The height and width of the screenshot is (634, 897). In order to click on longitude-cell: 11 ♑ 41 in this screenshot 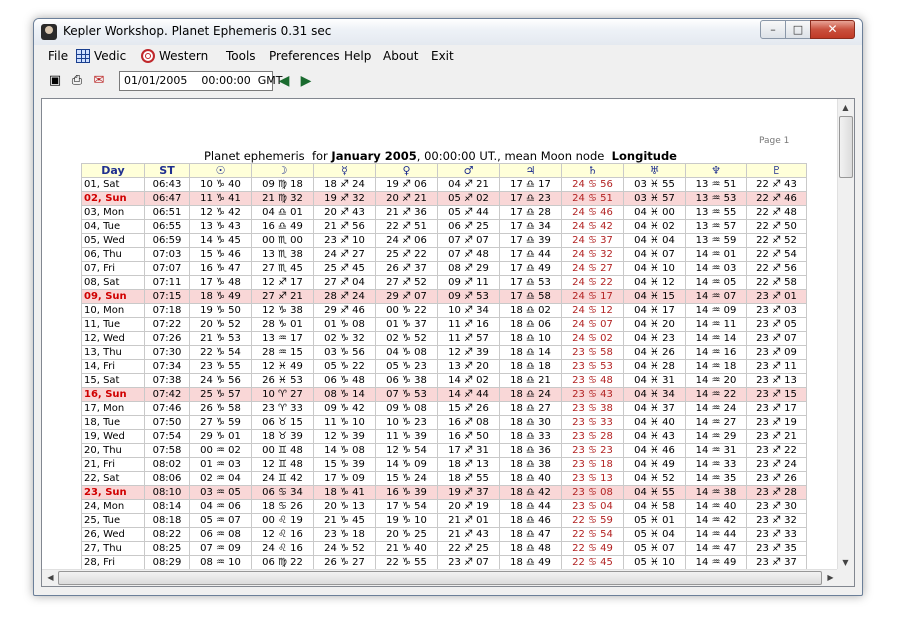, I will do `click(220, 198)`.